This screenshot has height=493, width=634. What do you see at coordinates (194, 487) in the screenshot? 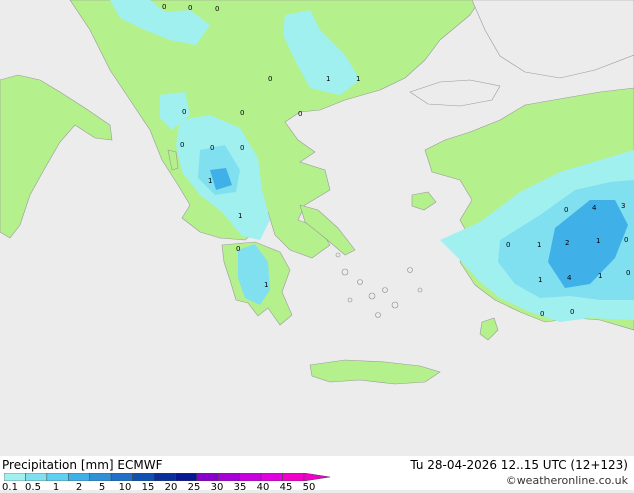
I see `legend-tick-label: 25` at bounding box center [194, 487].